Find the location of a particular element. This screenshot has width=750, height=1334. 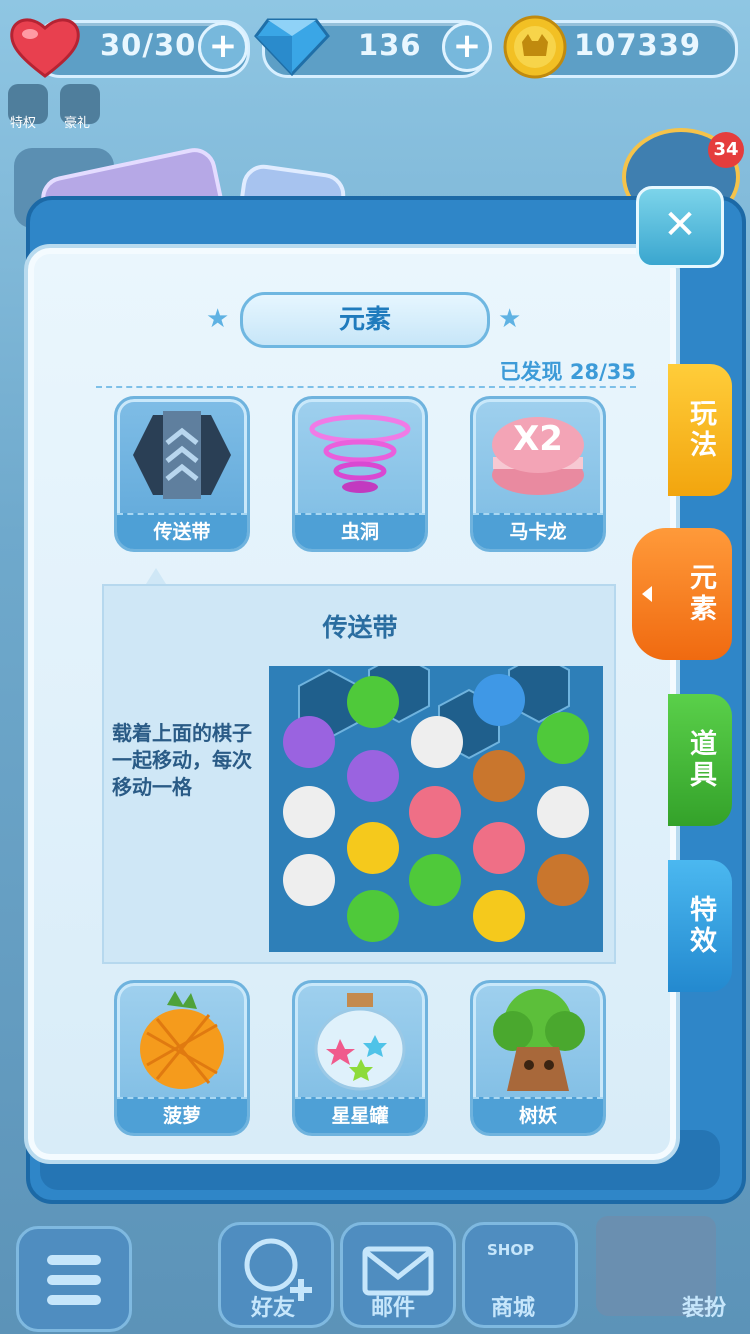

multiplier-text: X2 is located at coordinates (538, 439).